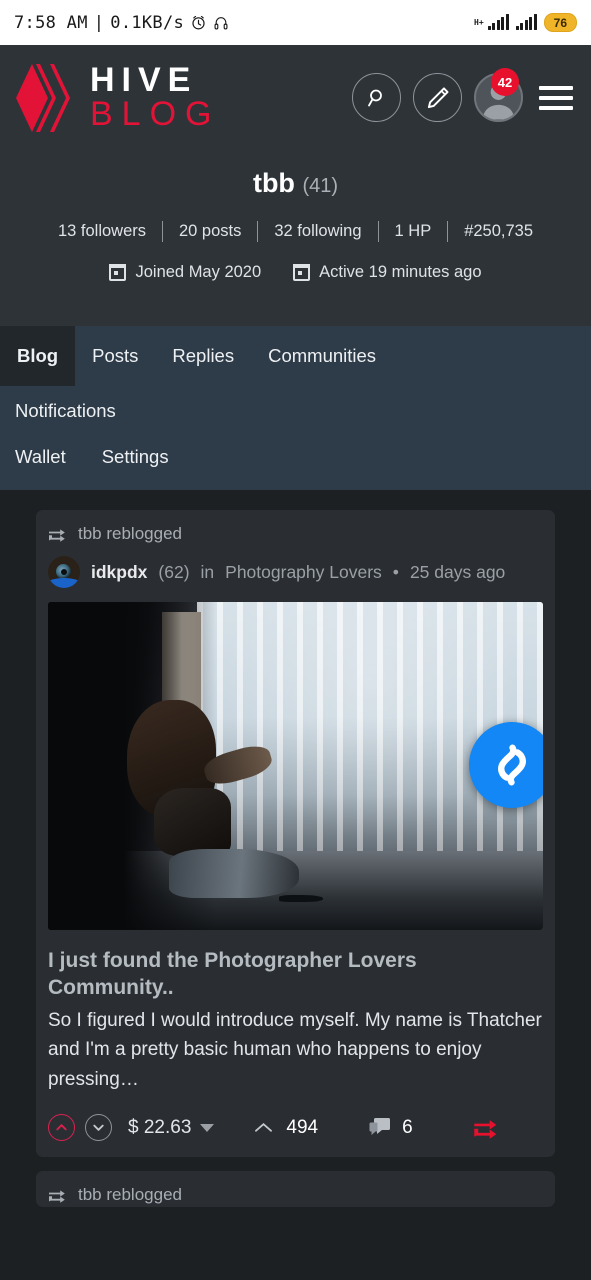  I want to click on profile-joined: Joined May 2020, so click(185, 272).